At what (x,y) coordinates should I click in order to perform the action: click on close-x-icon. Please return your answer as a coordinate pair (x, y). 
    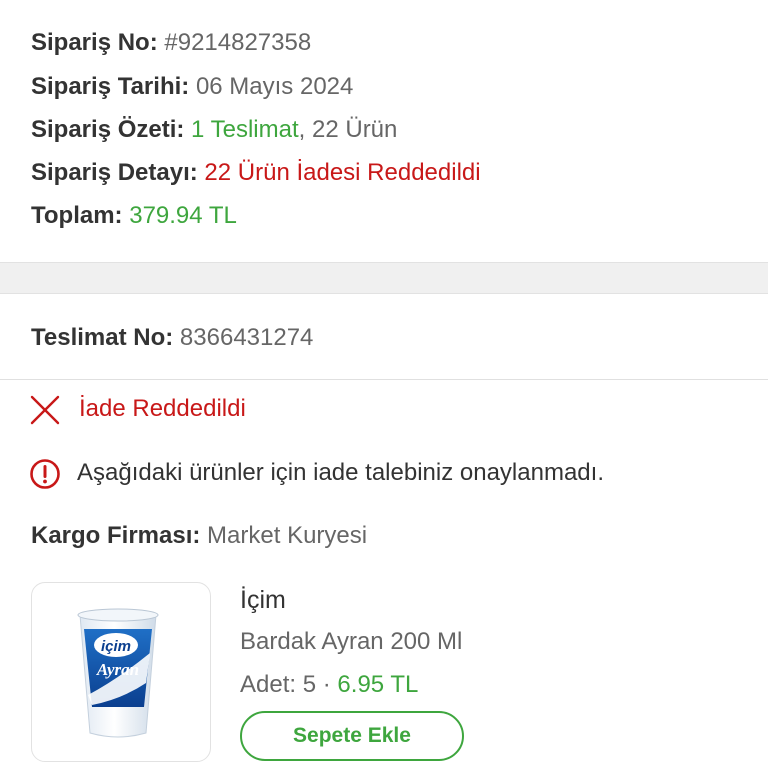
    Looking at the image, I should click on (45, 410).